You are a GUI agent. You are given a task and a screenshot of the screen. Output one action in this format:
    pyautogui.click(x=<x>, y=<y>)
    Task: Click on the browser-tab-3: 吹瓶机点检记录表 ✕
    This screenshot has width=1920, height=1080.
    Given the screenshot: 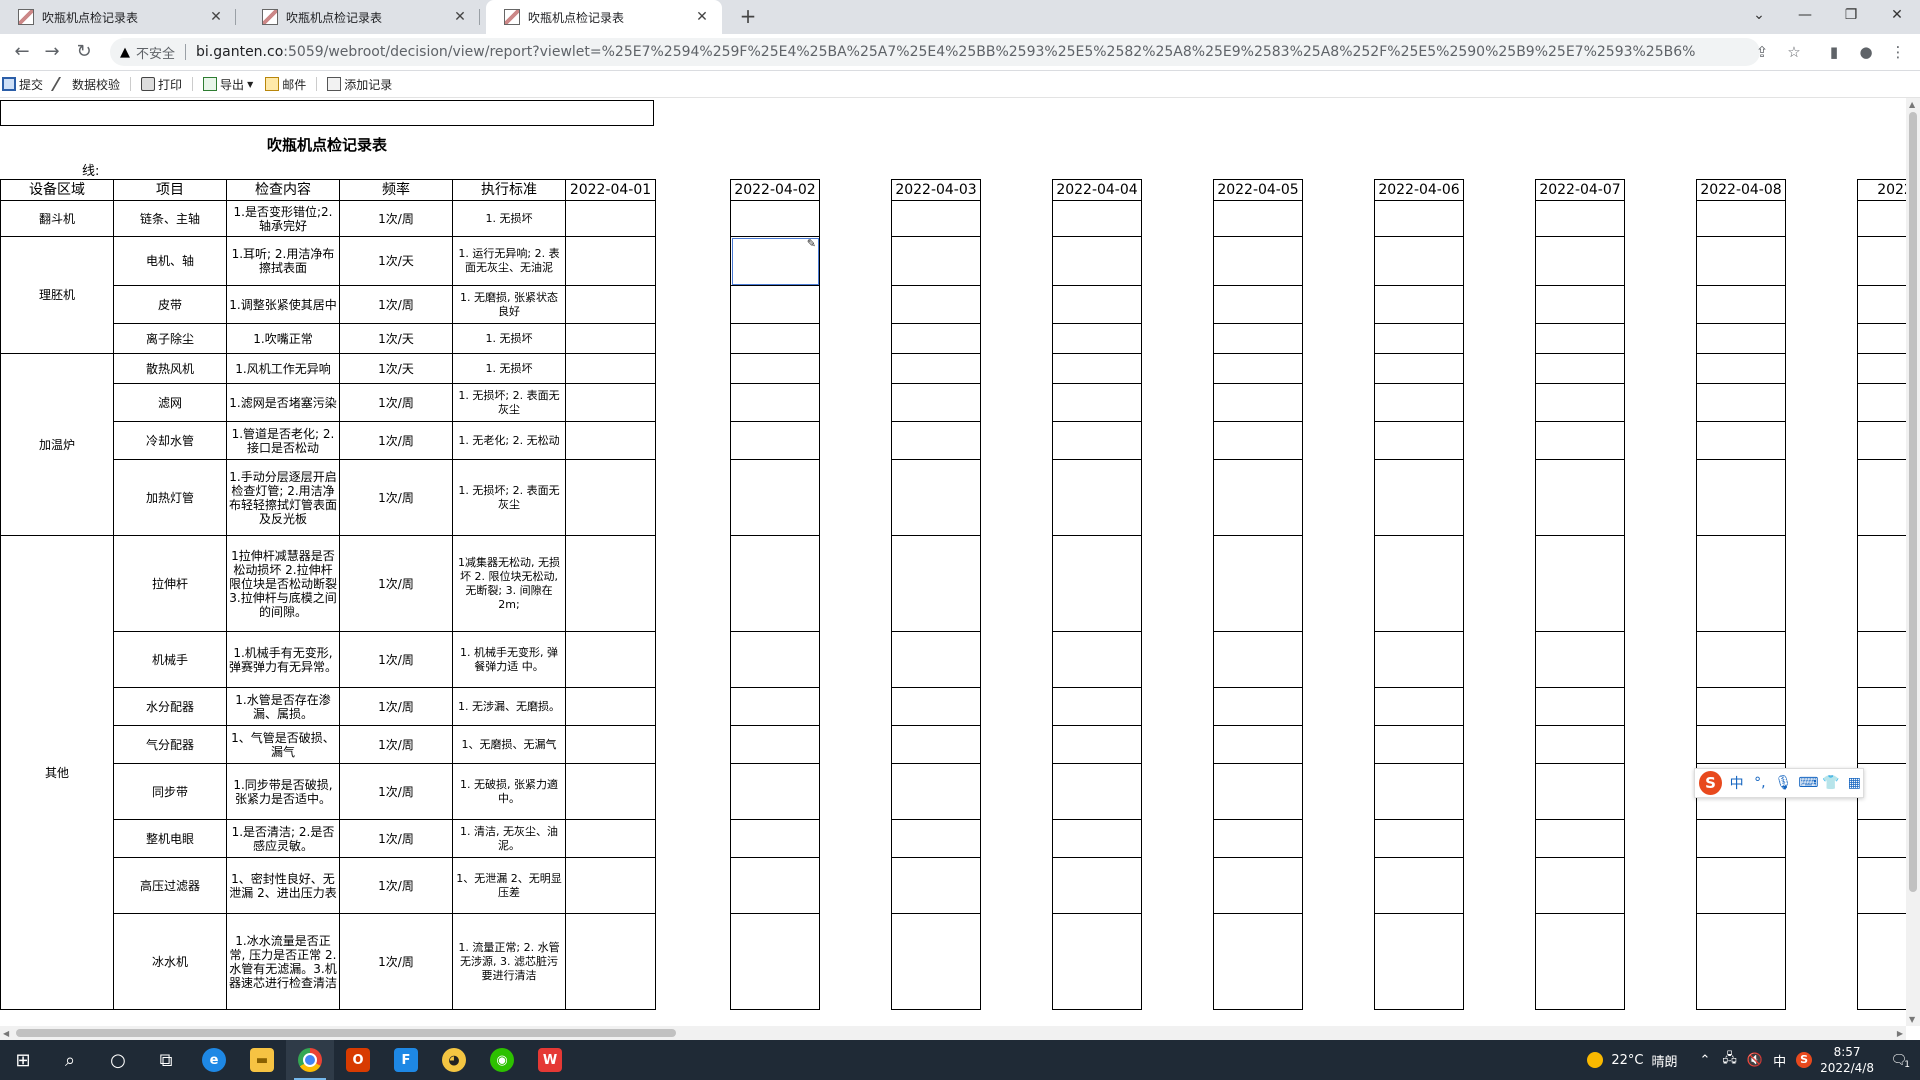 What is the action you would take?
    pyautogui.click(x=604, y=17)
    